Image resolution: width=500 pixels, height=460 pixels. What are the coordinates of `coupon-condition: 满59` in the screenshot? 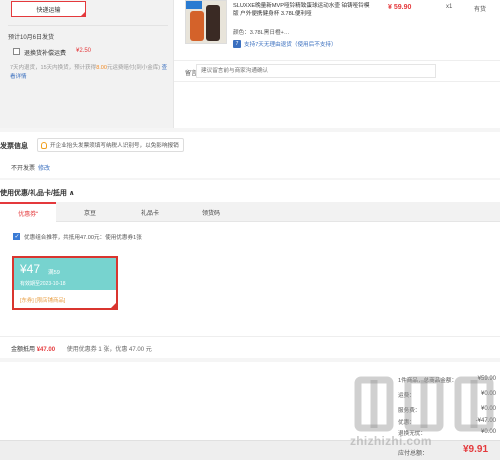 It's located at (54, 273).